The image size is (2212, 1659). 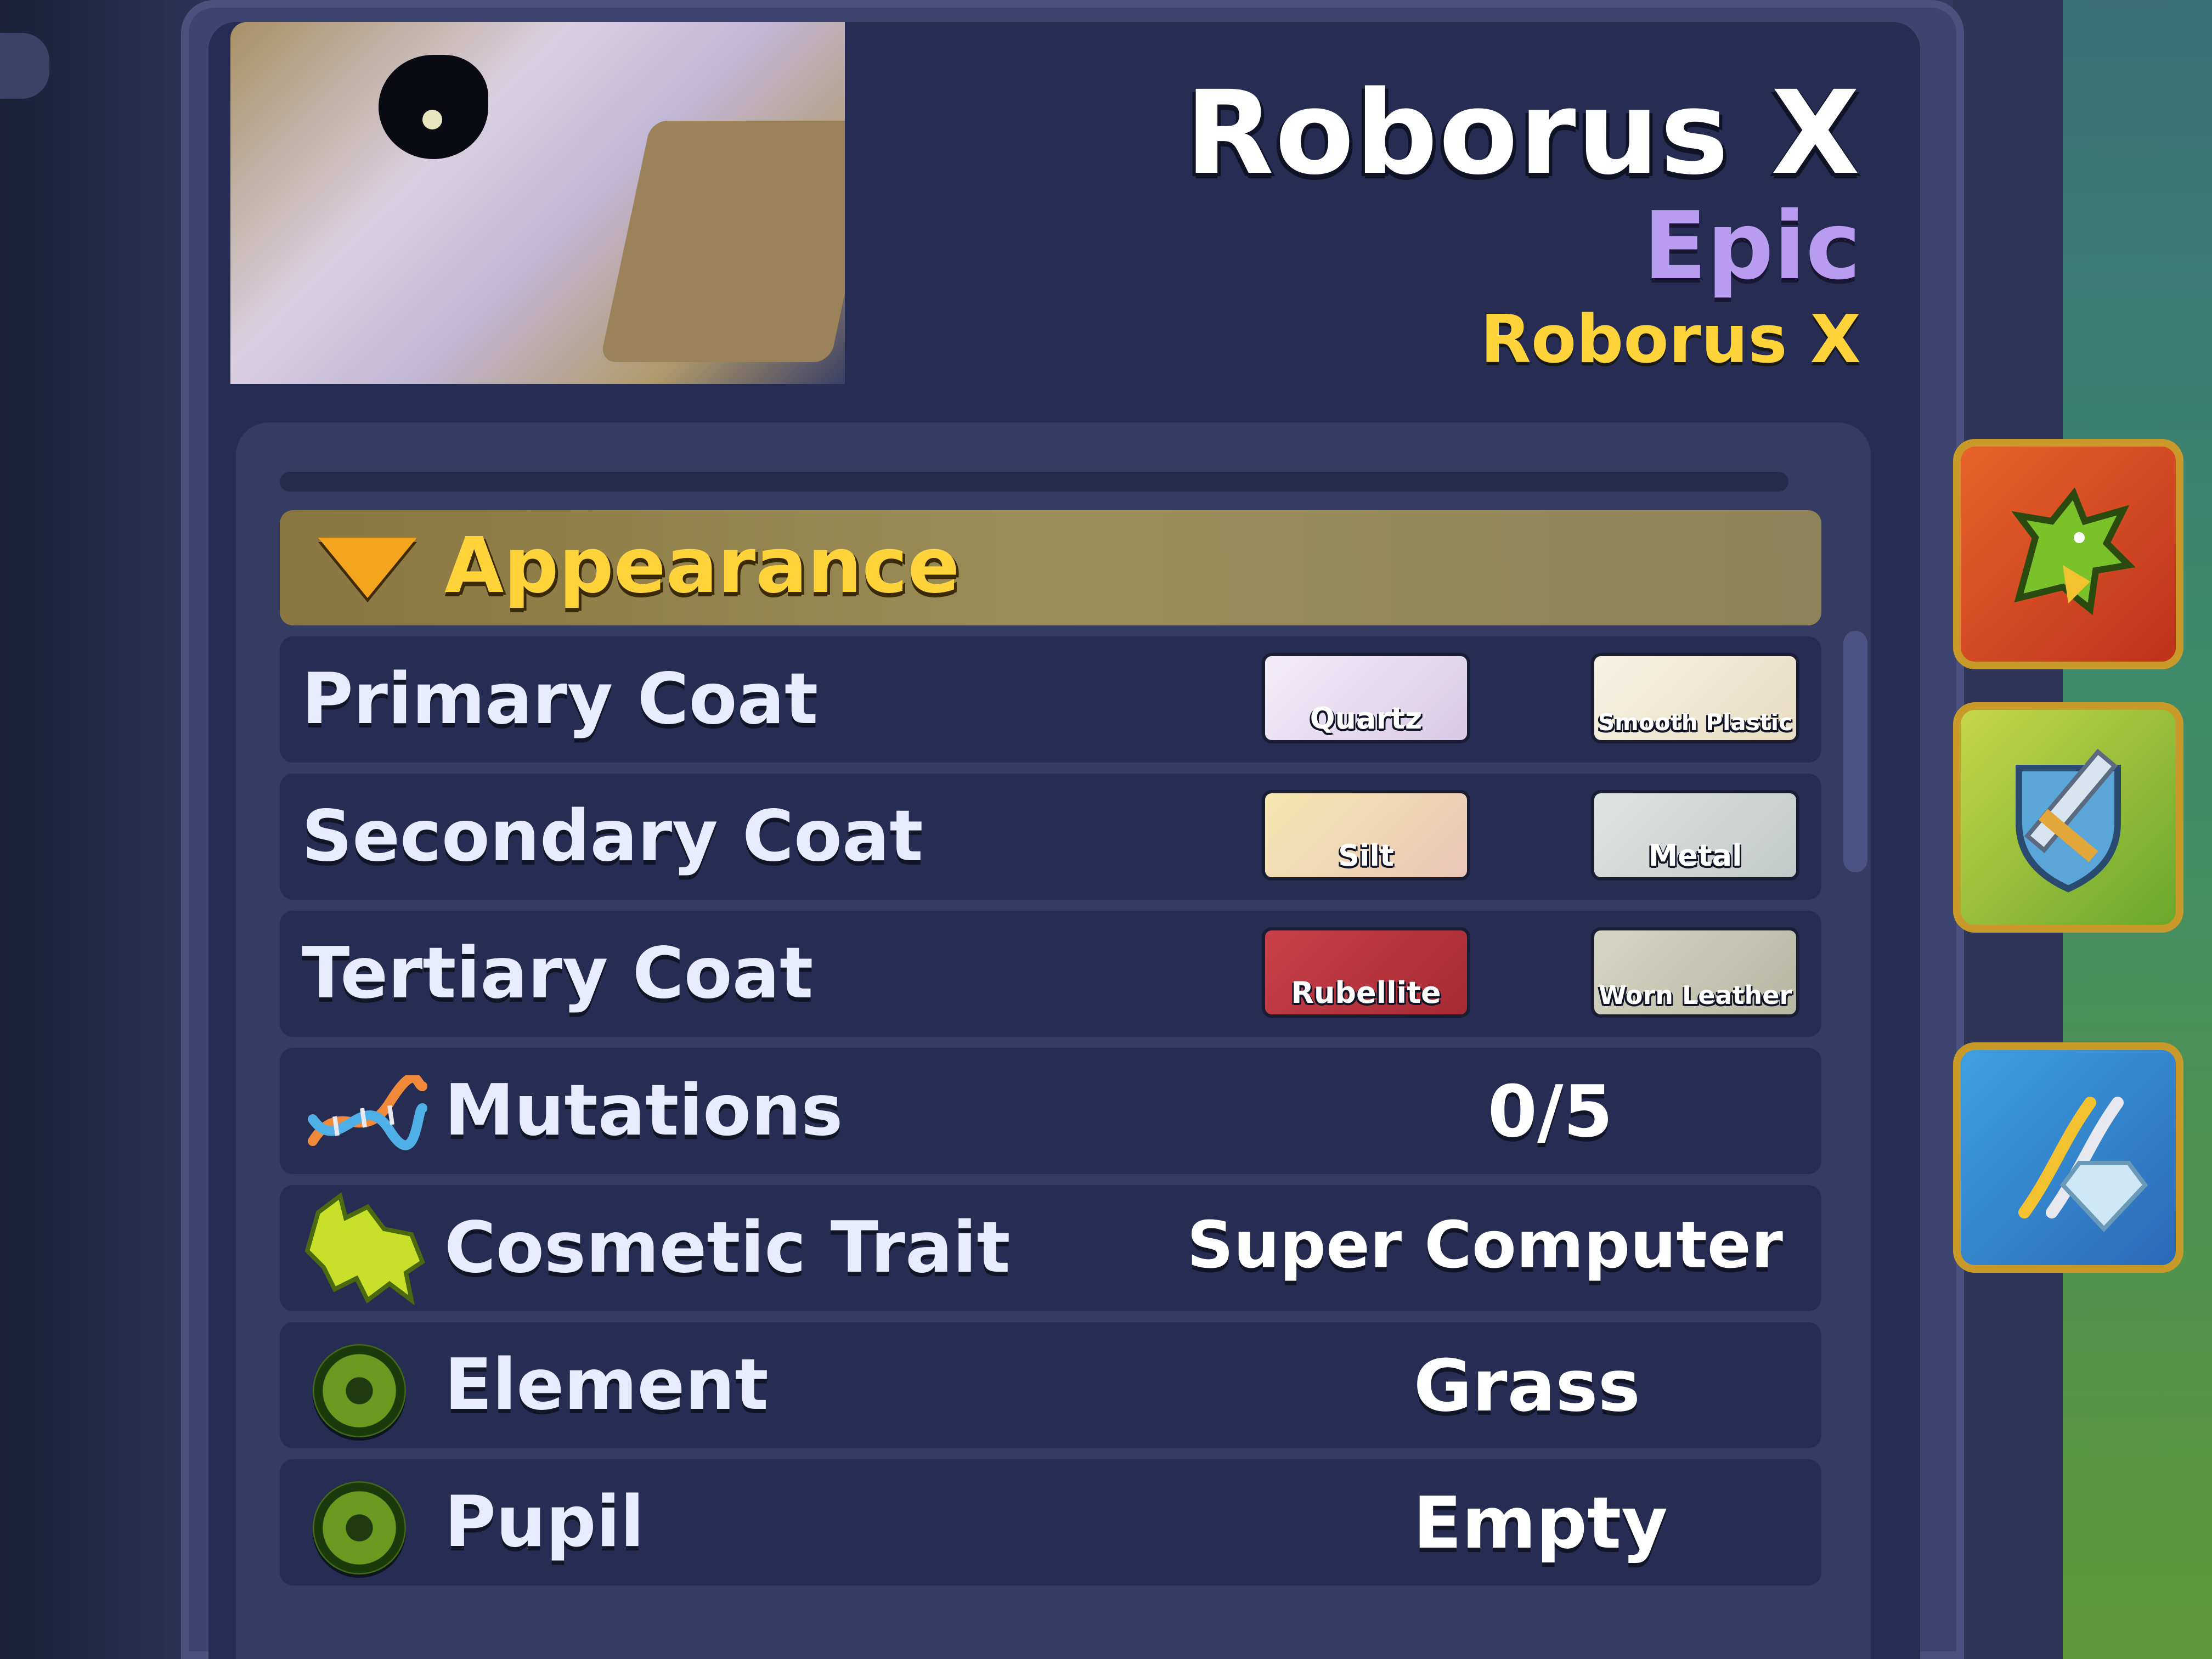 I want to click on genetics-tab-button, so click(x=2068, y=1157).